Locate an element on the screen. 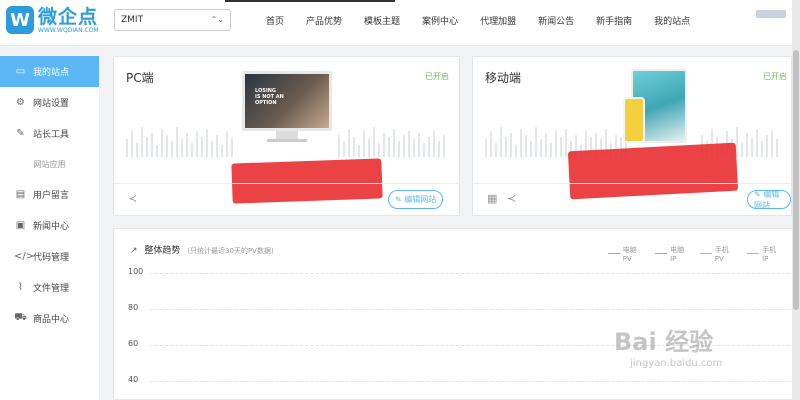 The image size is (800, 400). message-icon: ▤ is located at coordinates (20, 194).